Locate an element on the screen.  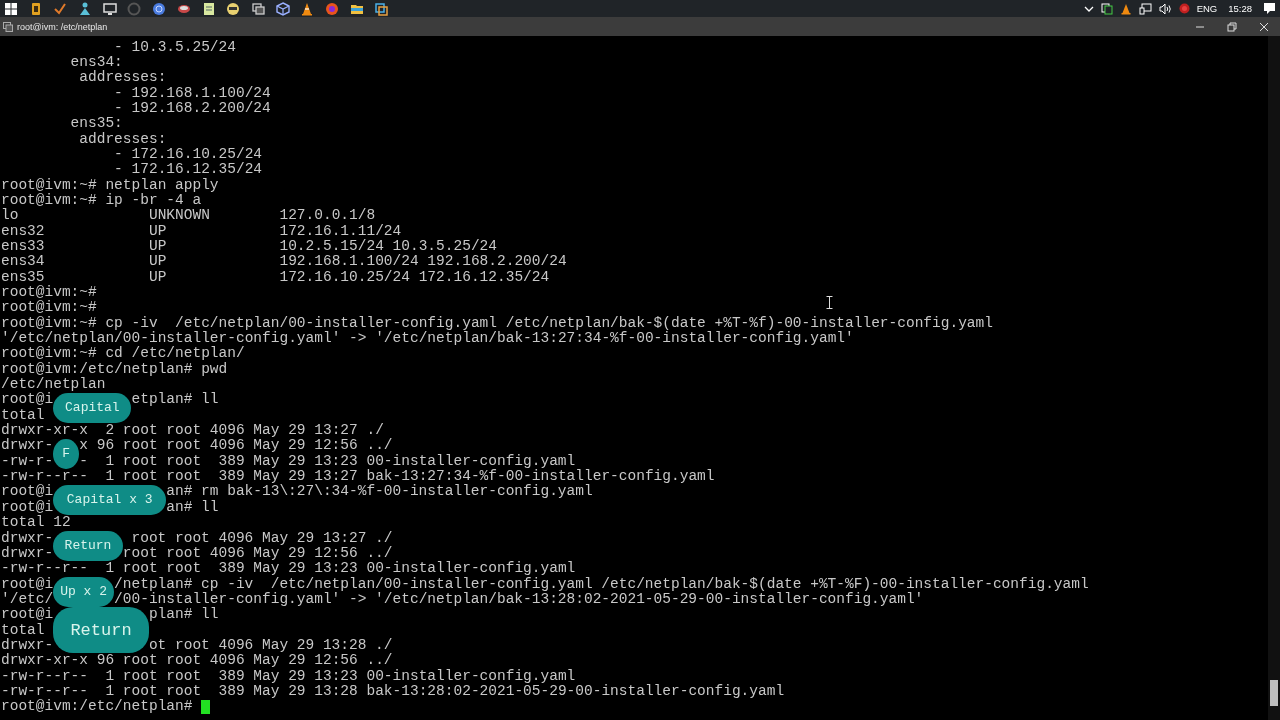
traffic-cone-icon is located at coordinates (1125, 8).